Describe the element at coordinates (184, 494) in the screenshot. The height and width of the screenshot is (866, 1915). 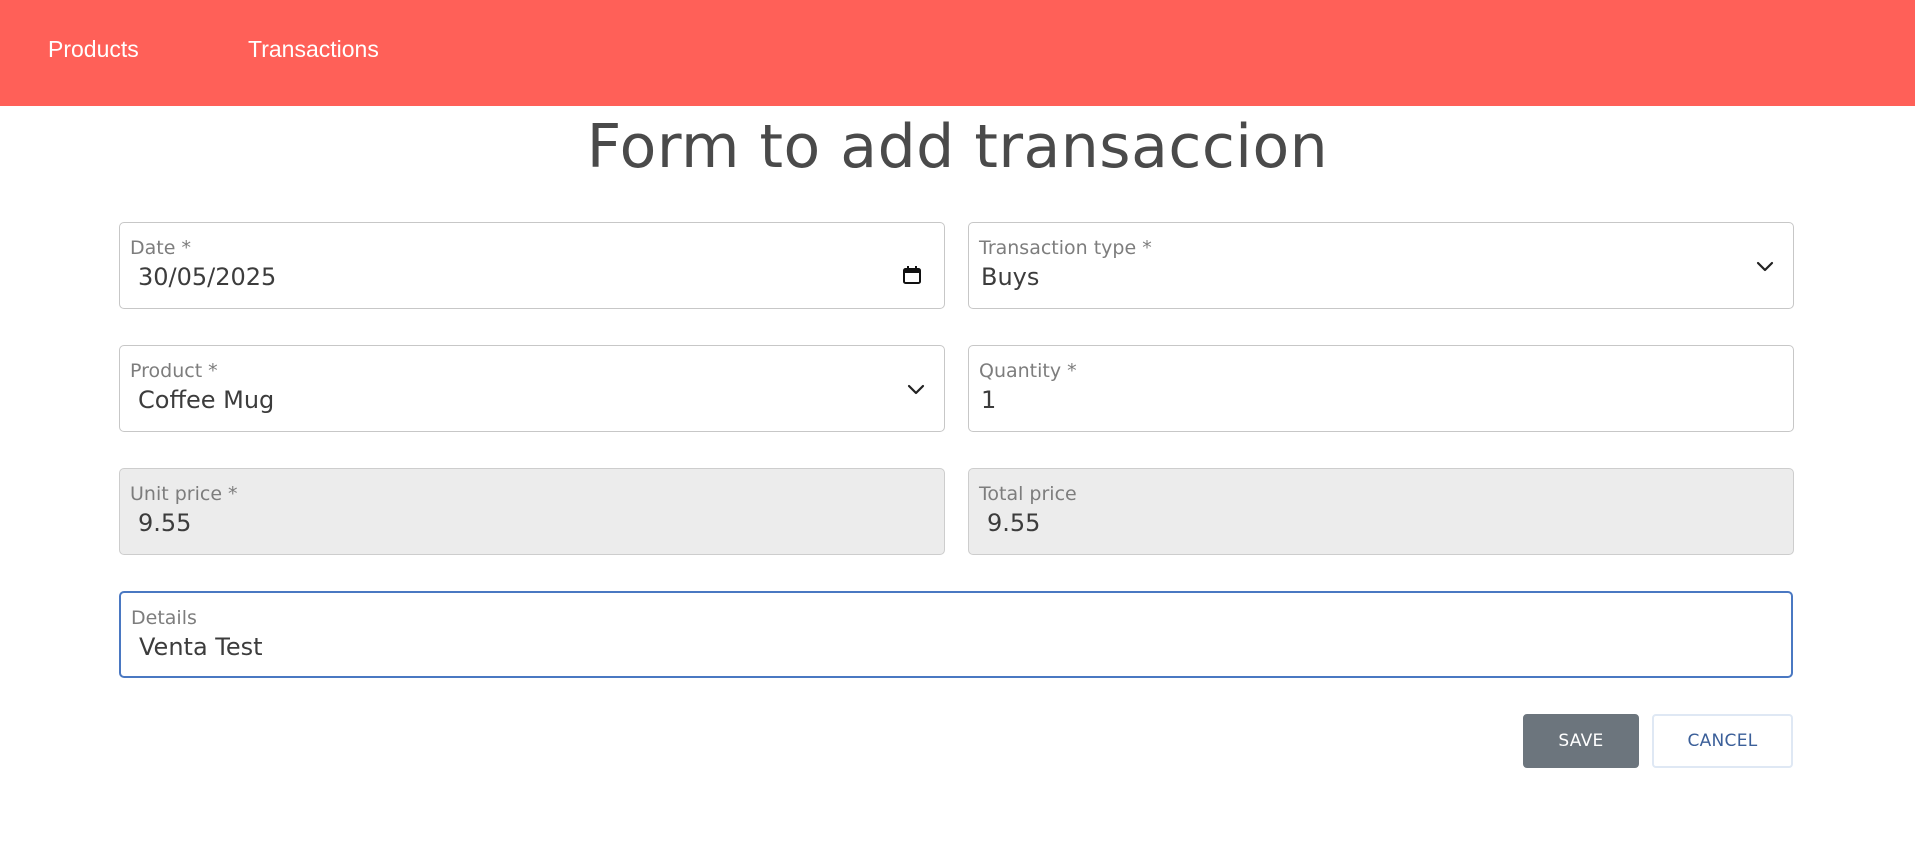
I see `unit-price-label: Unit price *` at that location.